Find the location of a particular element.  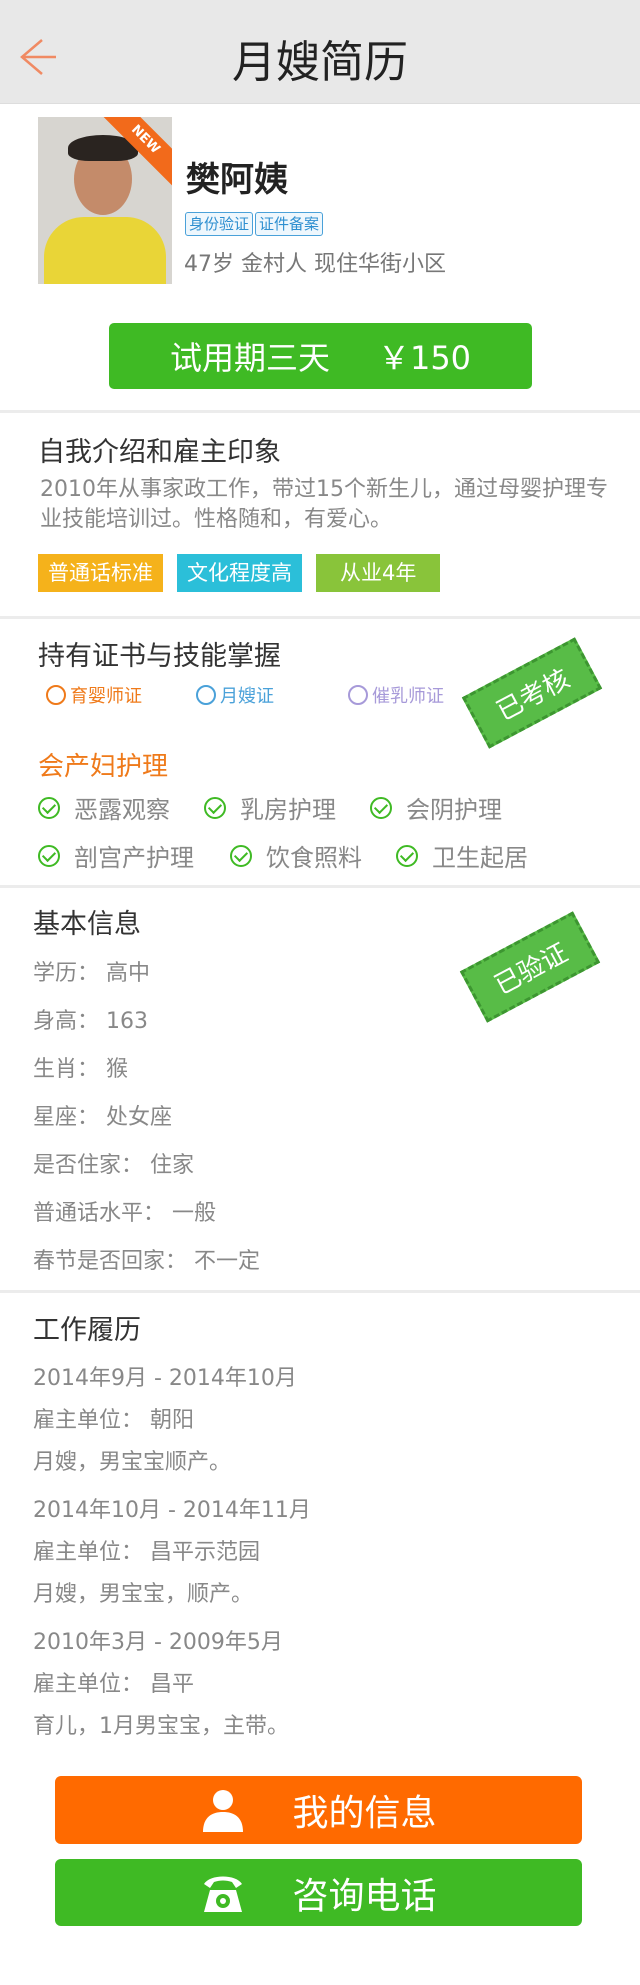

skill-item: 会阴护理 is located at coordinates (436, 807).